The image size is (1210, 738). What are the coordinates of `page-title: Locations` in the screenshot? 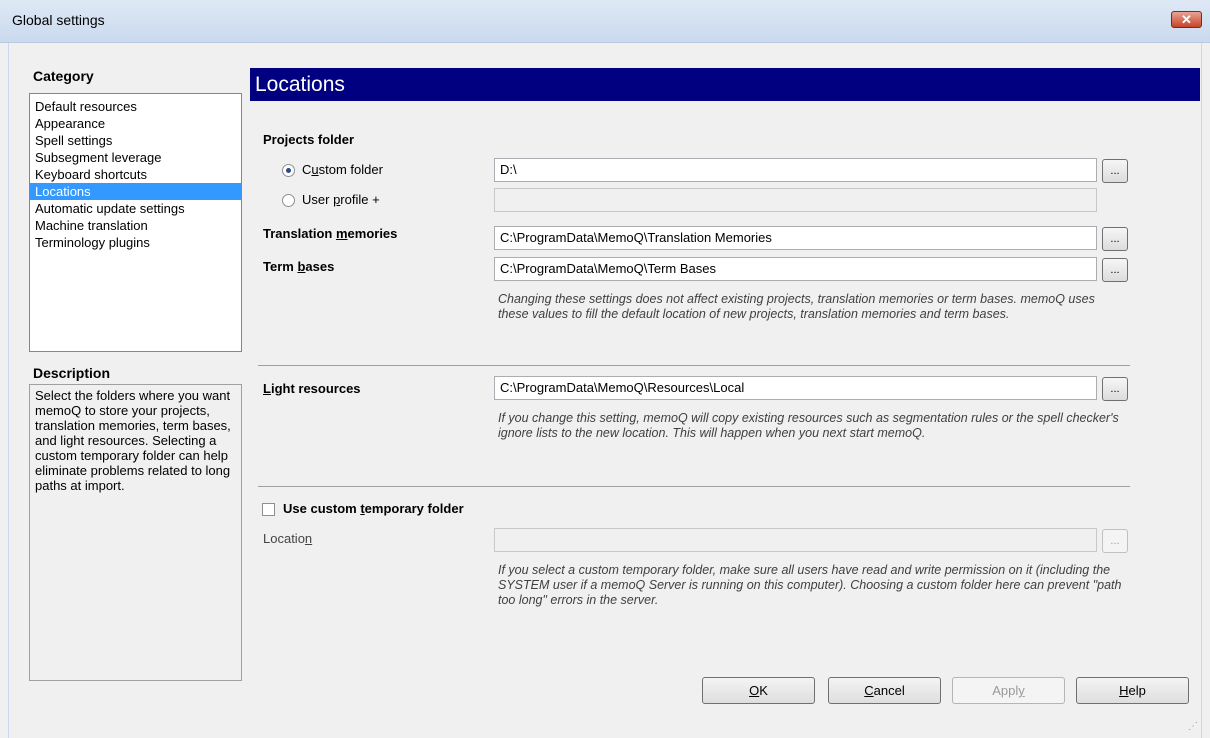 It's located at (725, 84).